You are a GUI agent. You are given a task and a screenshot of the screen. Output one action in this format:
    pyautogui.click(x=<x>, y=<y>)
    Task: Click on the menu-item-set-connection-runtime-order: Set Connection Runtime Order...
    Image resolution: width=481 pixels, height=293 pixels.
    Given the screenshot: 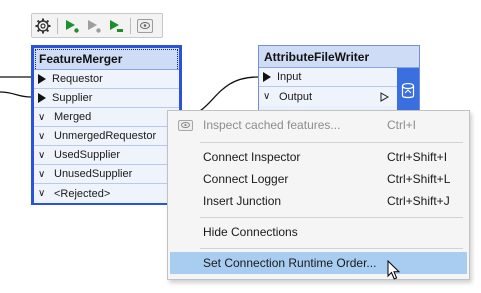 What is the action you would take?
    pyautogui.click(x=318, y=263)
    